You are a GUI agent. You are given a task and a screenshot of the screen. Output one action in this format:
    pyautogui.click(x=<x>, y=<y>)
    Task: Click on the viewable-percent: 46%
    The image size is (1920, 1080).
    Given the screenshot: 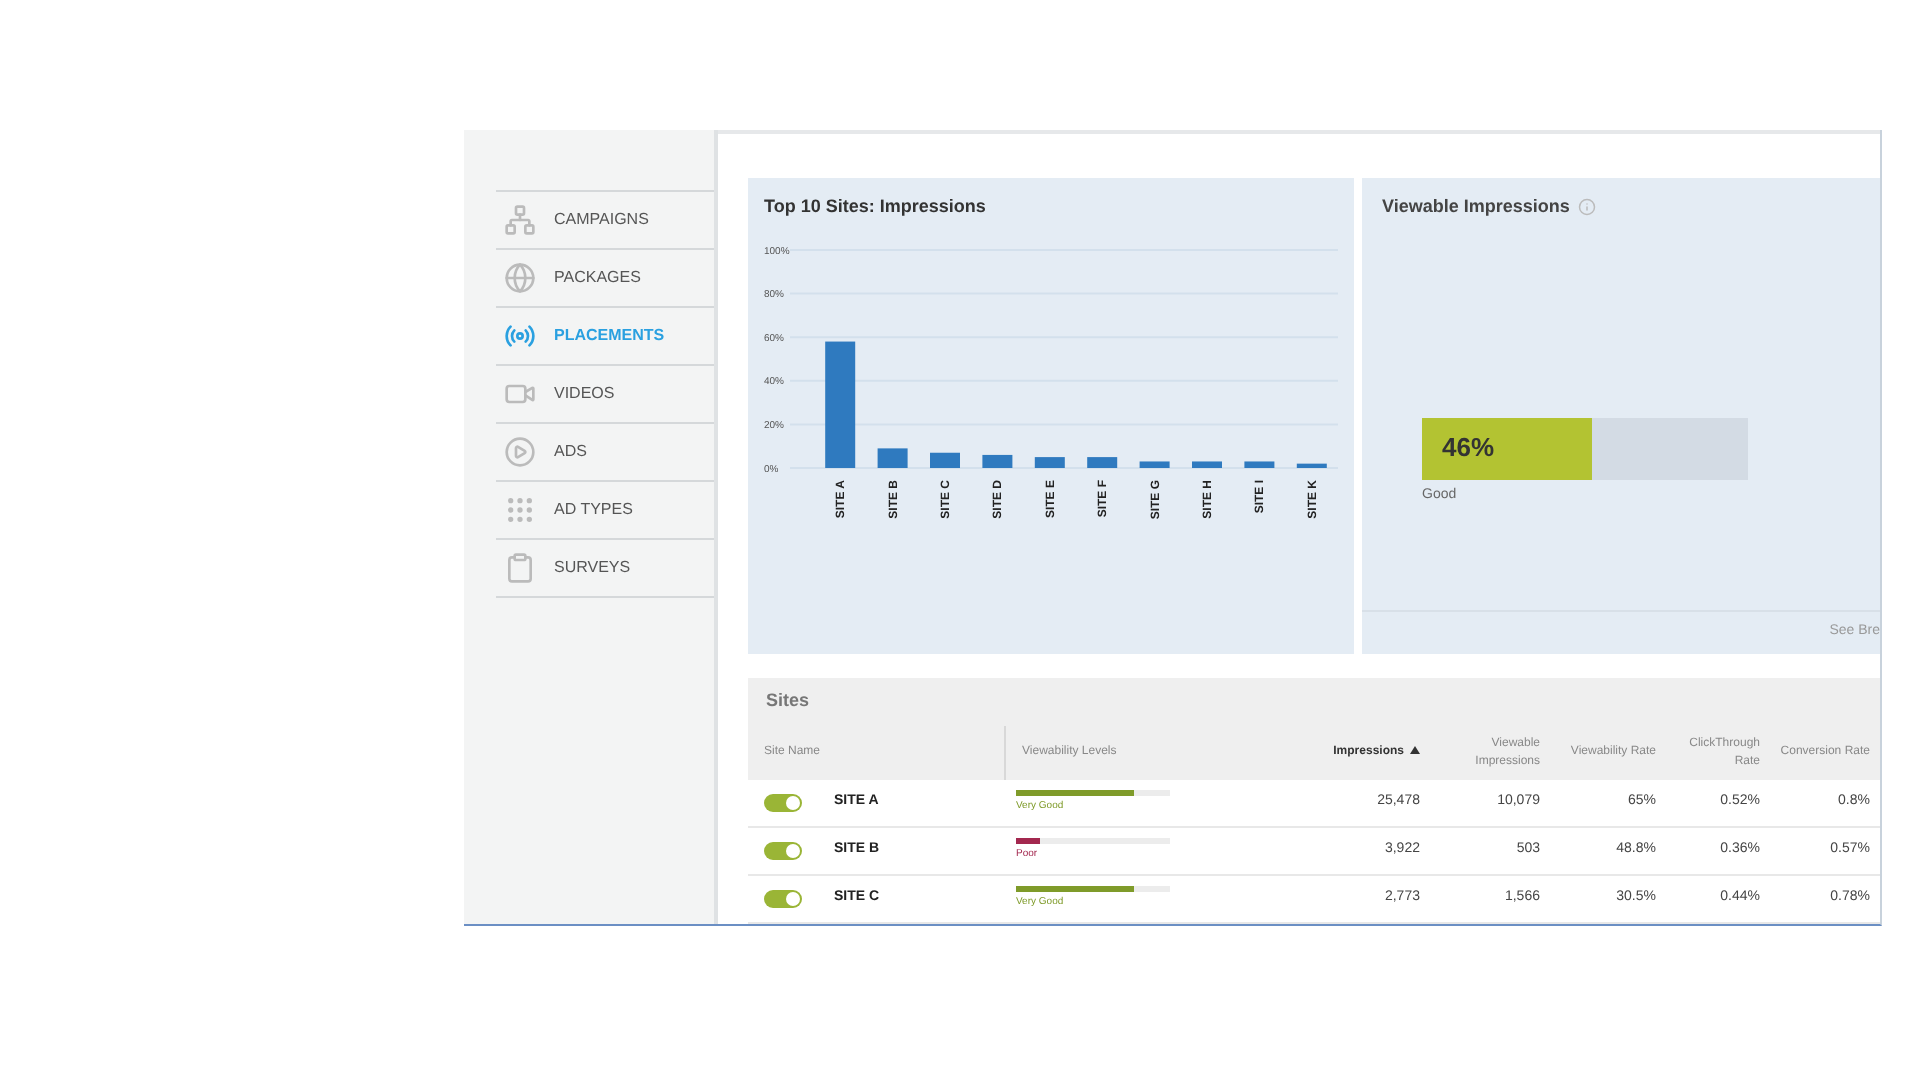 What is the action you would take?
    pyautogui.click(x=1468, y=448)
    